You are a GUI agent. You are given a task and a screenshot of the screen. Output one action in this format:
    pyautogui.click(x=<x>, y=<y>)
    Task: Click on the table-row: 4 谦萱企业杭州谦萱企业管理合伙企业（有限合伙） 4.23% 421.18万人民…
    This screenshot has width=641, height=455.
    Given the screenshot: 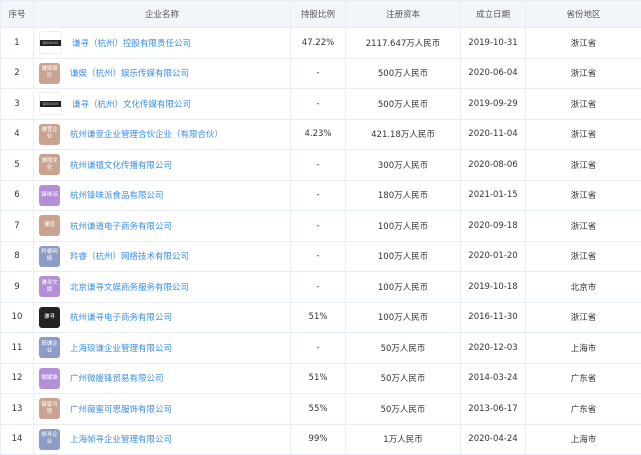 What is the action you would take?
    pyautogui.click(x=321, y=134)
    